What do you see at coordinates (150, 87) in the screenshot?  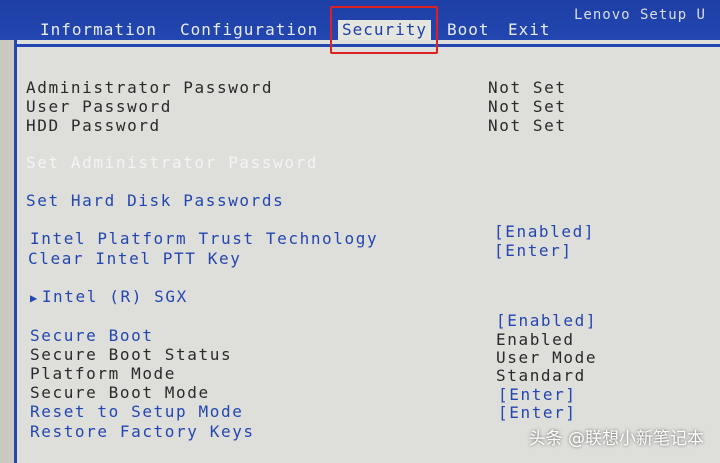 I see `admin-password-label: Administrator Password` at bounding box center [150, 87].